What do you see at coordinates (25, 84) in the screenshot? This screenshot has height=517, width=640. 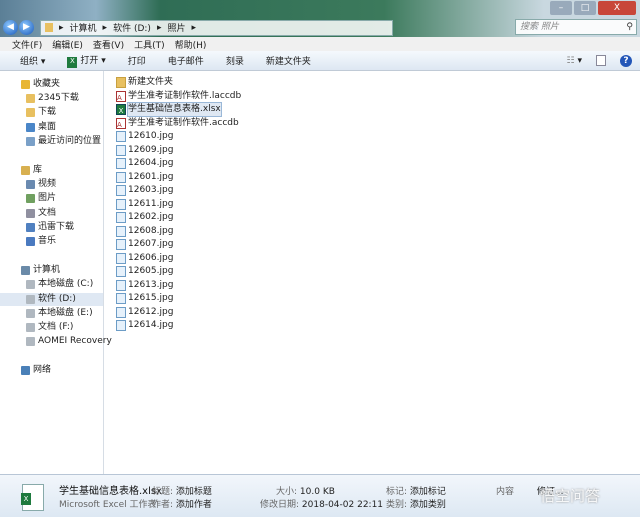 I see `group-icon` at bounding box center [25, 84].